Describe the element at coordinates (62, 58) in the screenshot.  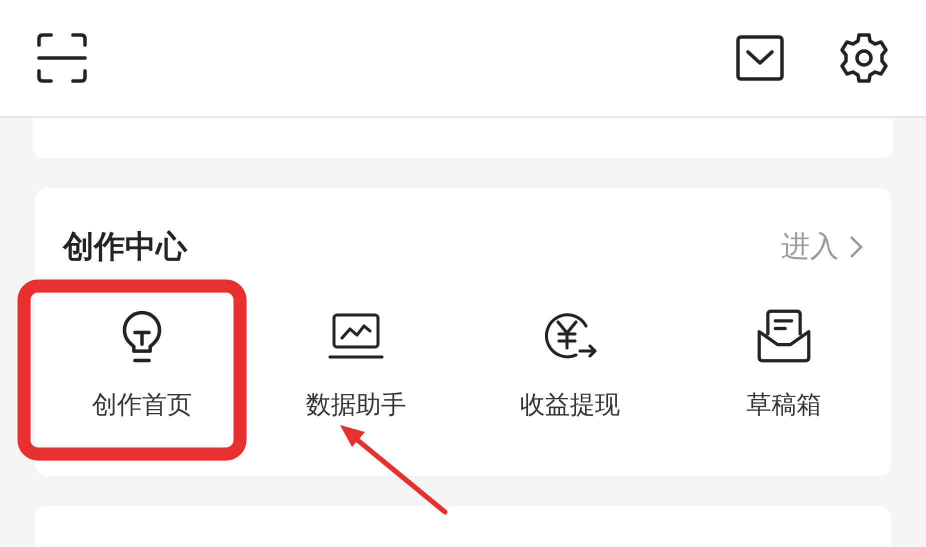
I see `scan-icon` at that location.